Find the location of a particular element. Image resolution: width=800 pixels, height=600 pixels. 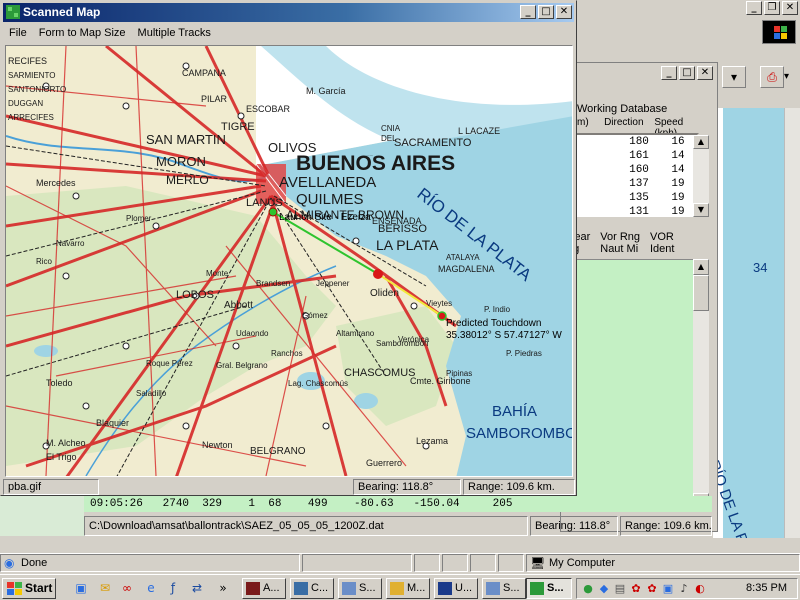

map-label: Abbott is located at coordinates (238, 305).